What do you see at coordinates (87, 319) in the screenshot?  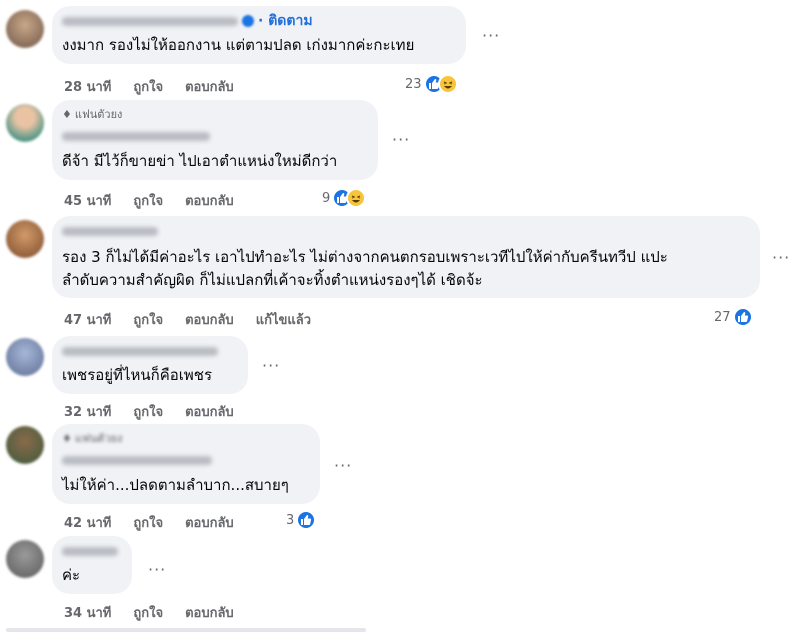 I see `comment-time: 47 นาที` at bounding box center [87, 319].